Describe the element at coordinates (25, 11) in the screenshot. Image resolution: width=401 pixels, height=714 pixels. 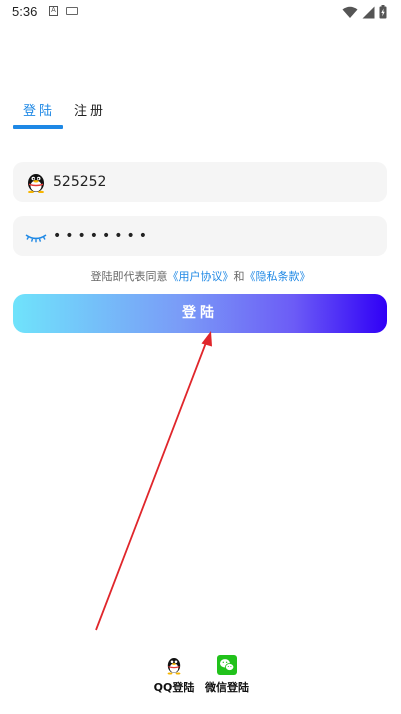
I see `status-time: 5:36` at that location.